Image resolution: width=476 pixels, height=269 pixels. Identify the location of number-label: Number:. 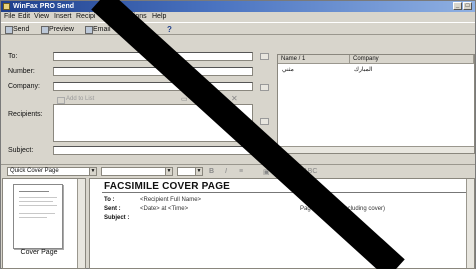
(21, 71).